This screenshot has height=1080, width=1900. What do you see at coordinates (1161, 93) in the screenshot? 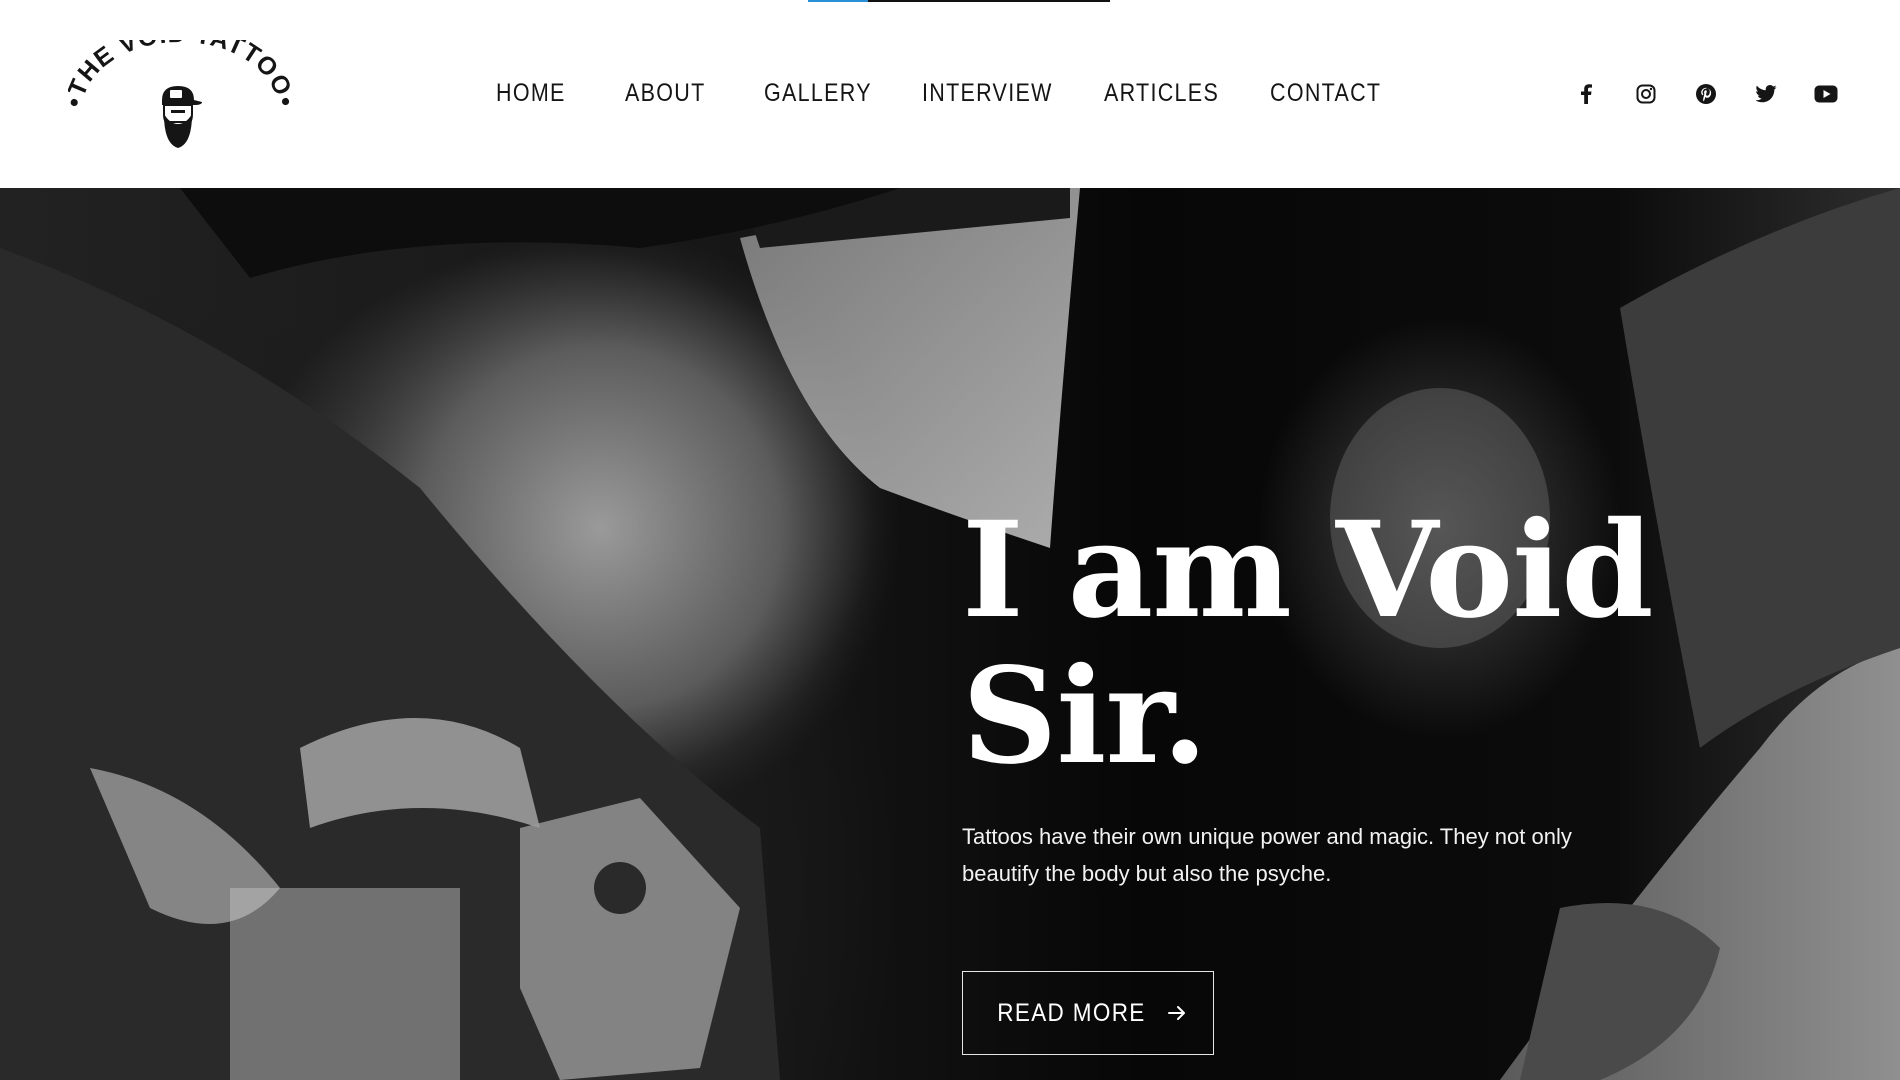
I see `nav-item-articles: ARTICLES` at bounding box center [1161, 93].